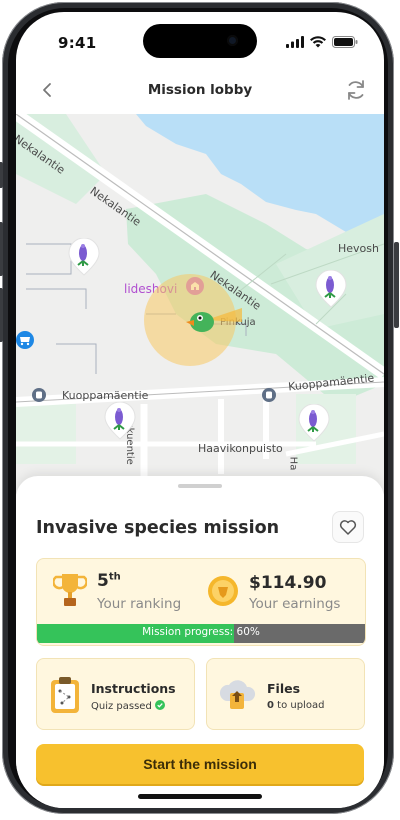 The height and width of the screenshot is (820, 400). What do you see at coordinates (1, 315) in the screenshot?
I see `volume-down-button` at bounding box center [1, 315].